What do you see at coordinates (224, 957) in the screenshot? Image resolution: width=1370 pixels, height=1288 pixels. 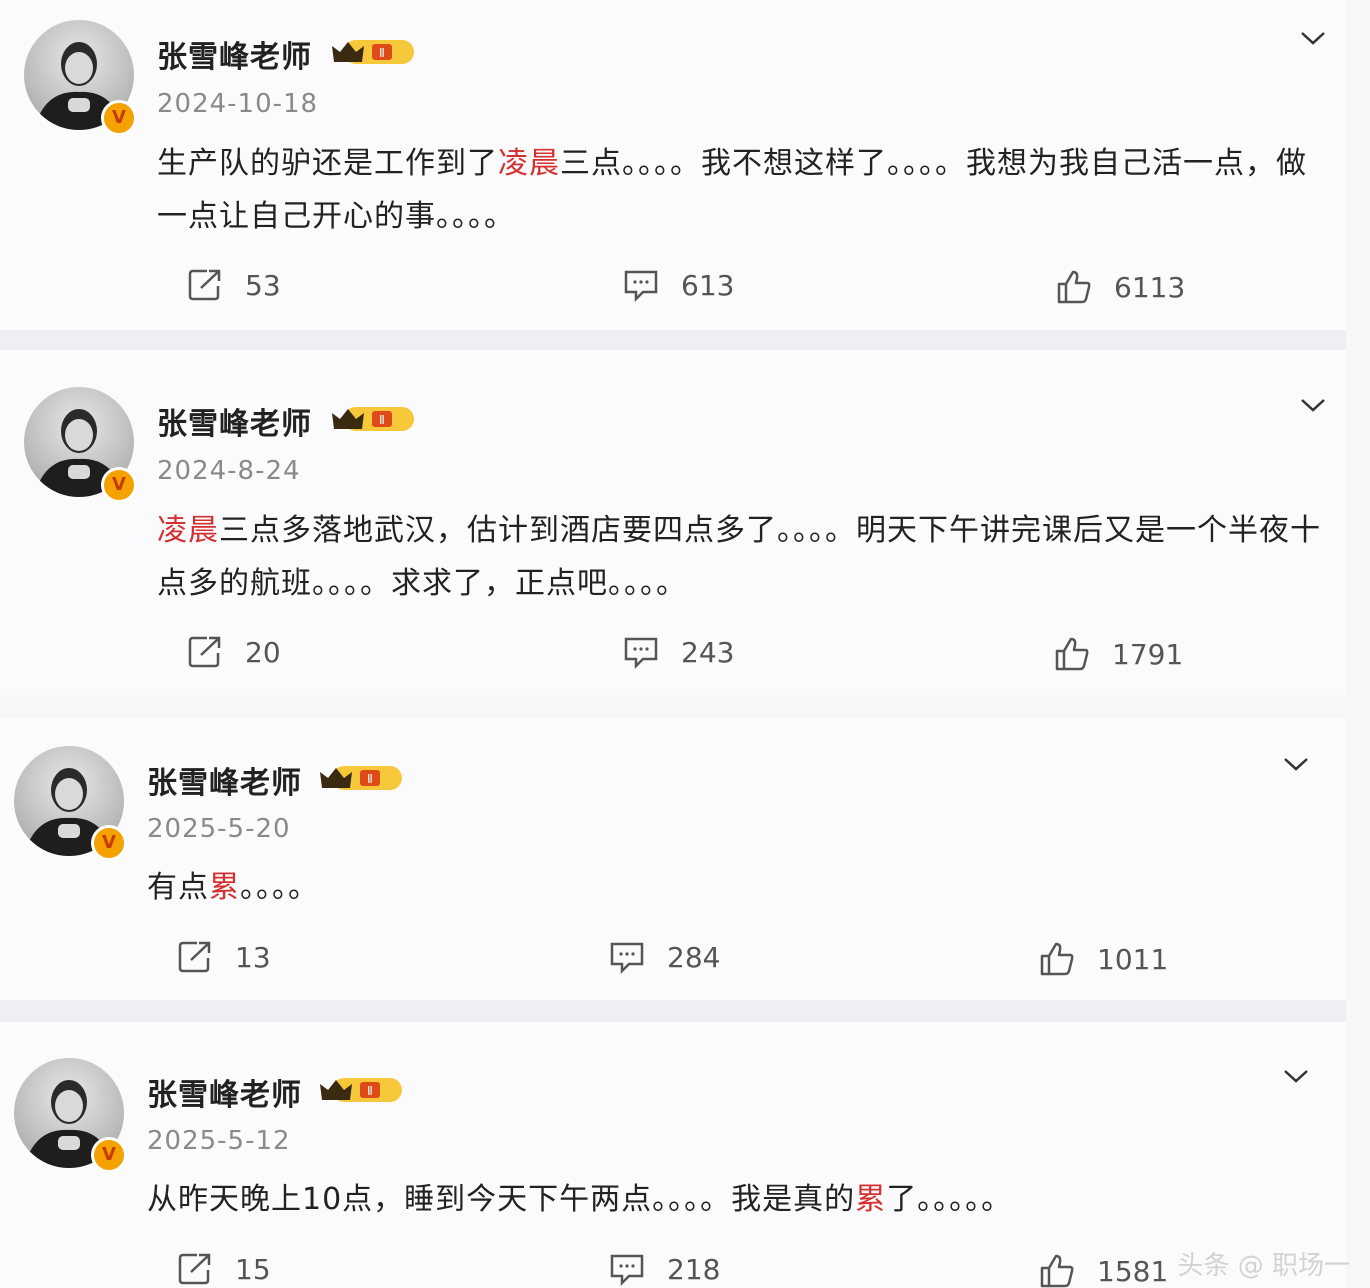 I see `repost-button: 13` at bounding box center [224, 957].